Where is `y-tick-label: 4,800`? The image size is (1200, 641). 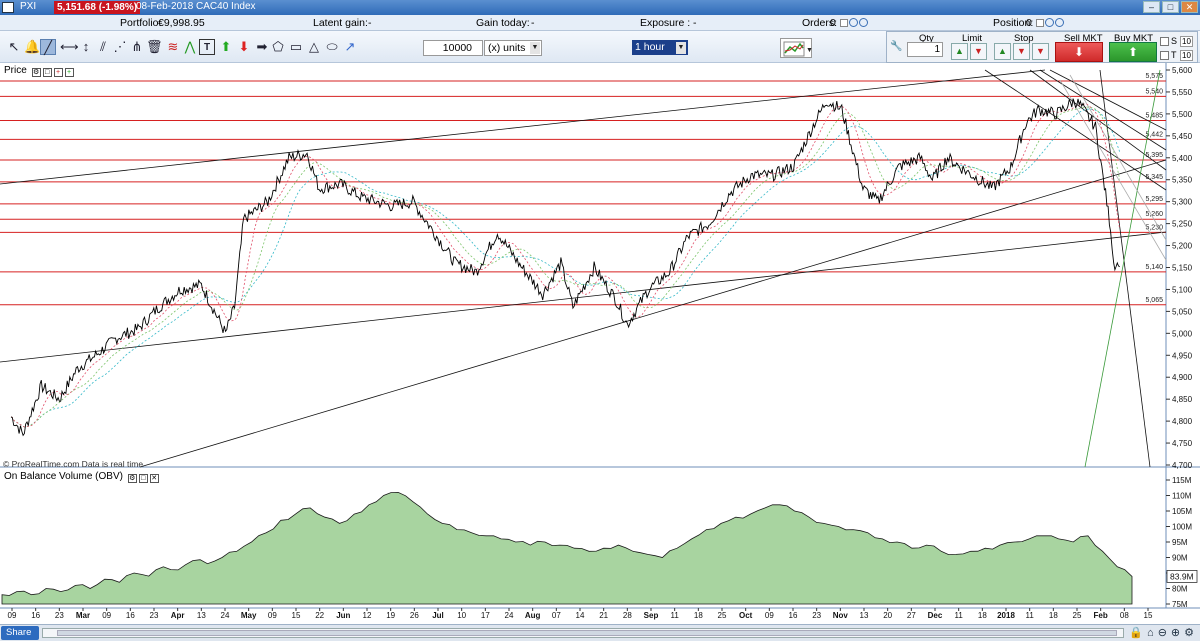
y-tick-label: 4,800 is located at coordinates (1182, 421).